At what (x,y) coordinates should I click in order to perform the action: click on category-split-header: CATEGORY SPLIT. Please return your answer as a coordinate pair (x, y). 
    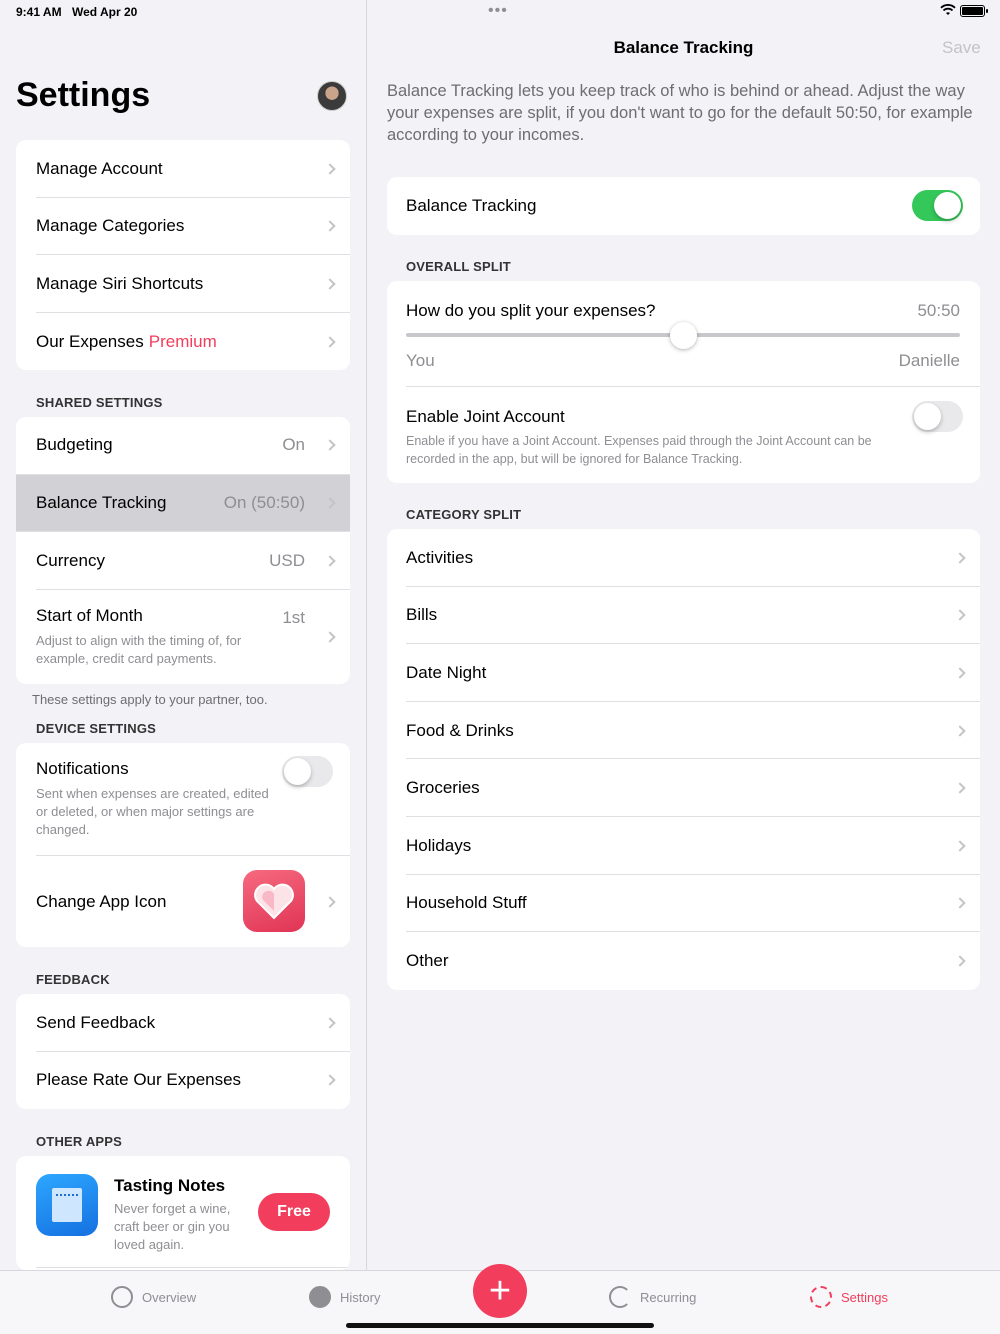
    Looking at the image, I should click on (464, 514).